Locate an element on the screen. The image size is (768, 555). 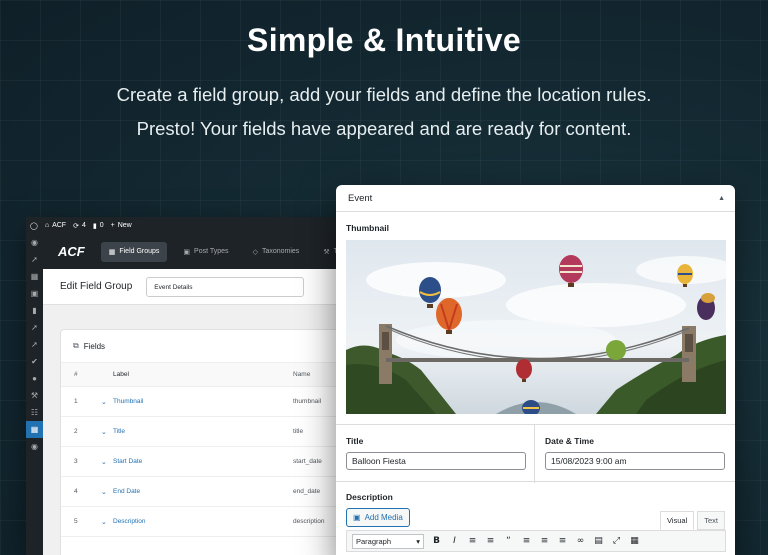
tab-post-types: ▣ Post Types is located at coordinates (205, 252).